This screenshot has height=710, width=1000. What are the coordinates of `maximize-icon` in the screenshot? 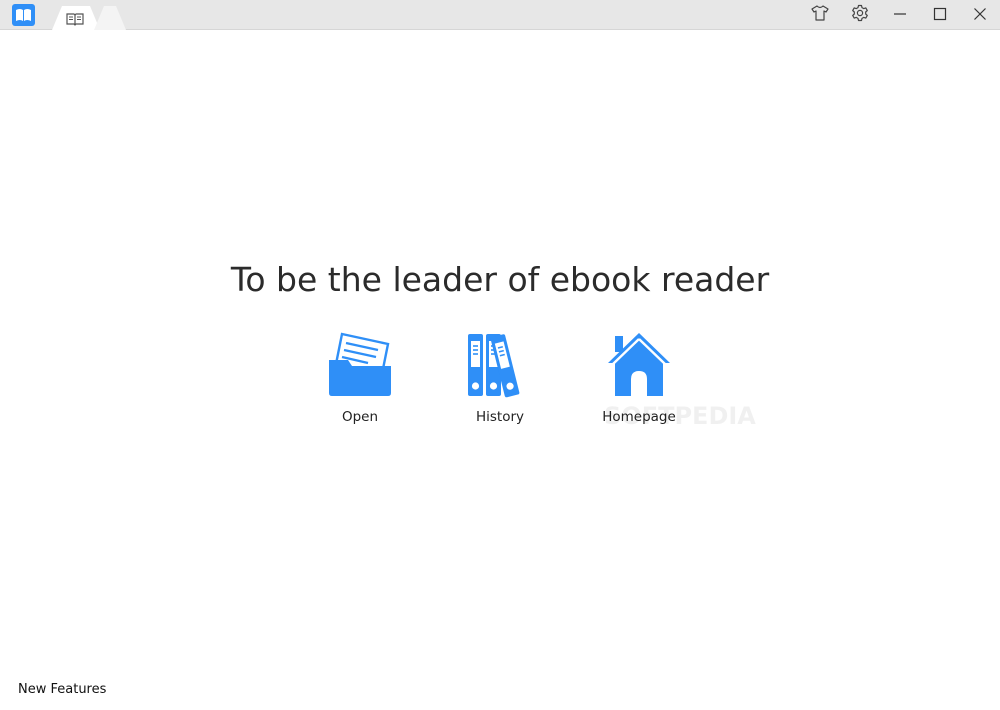 It's located at (940, 15).